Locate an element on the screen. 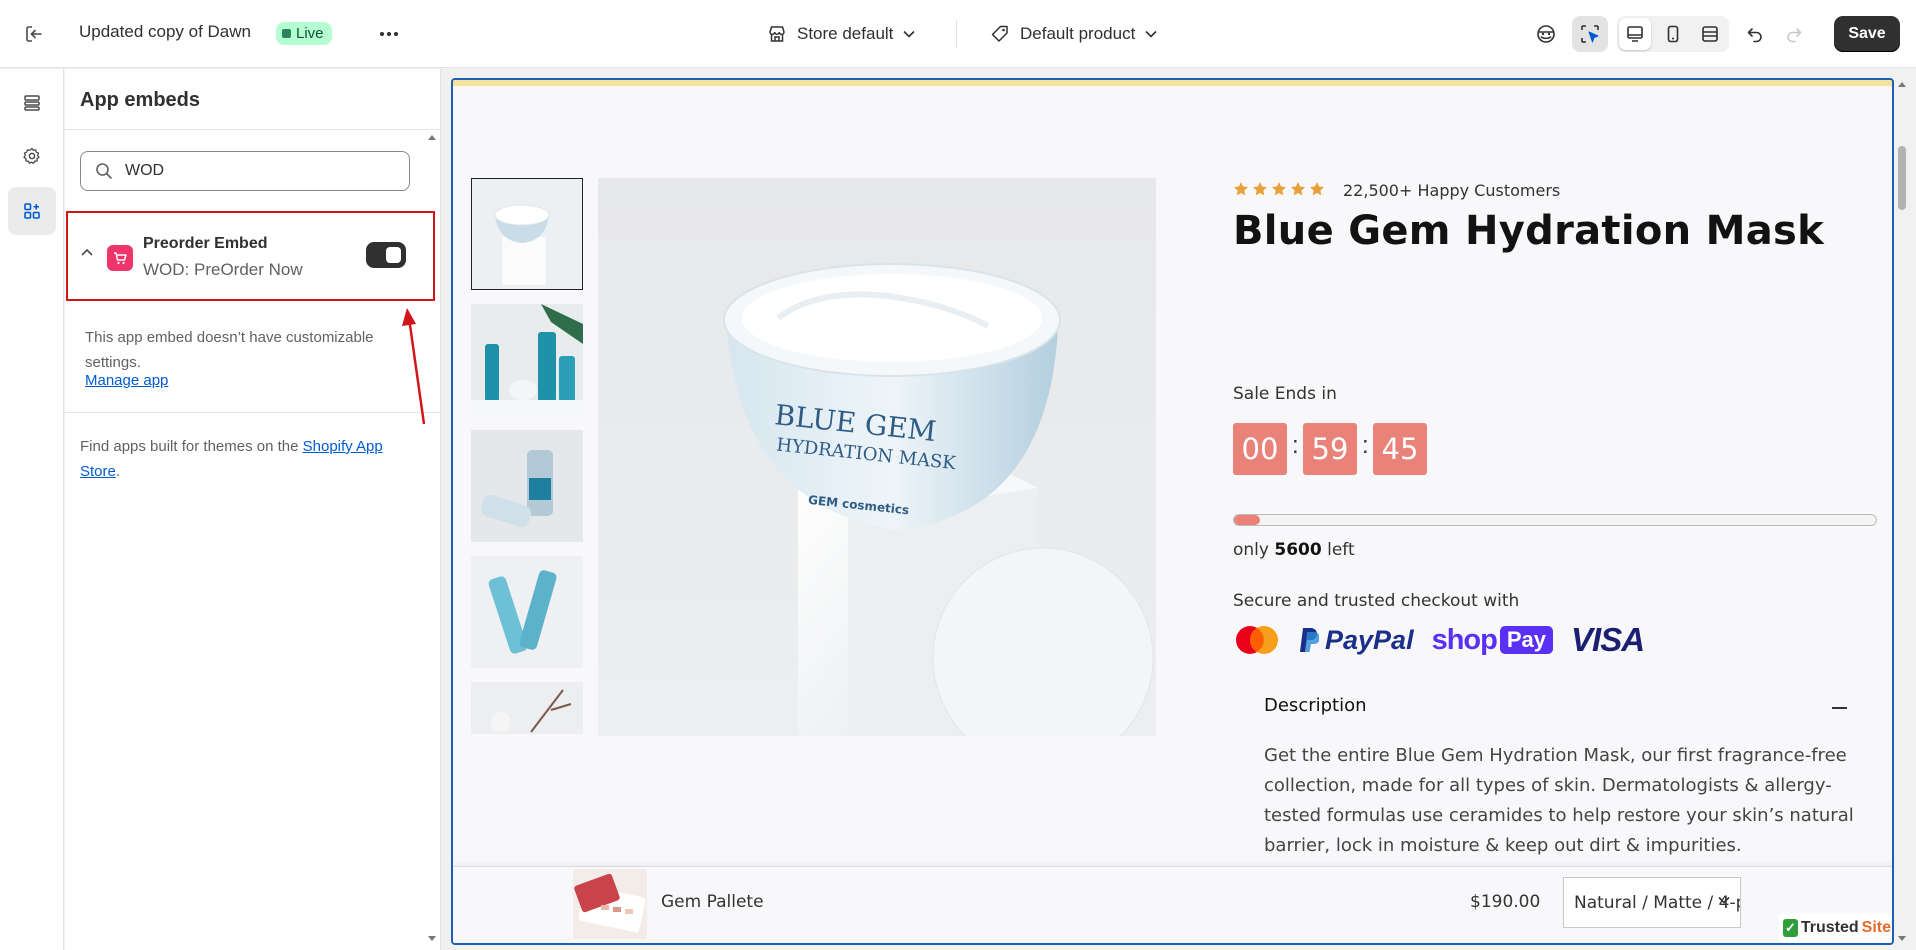 This screenshot has width=1916, height=950. tag-icon is located at coordinates (999, 33).